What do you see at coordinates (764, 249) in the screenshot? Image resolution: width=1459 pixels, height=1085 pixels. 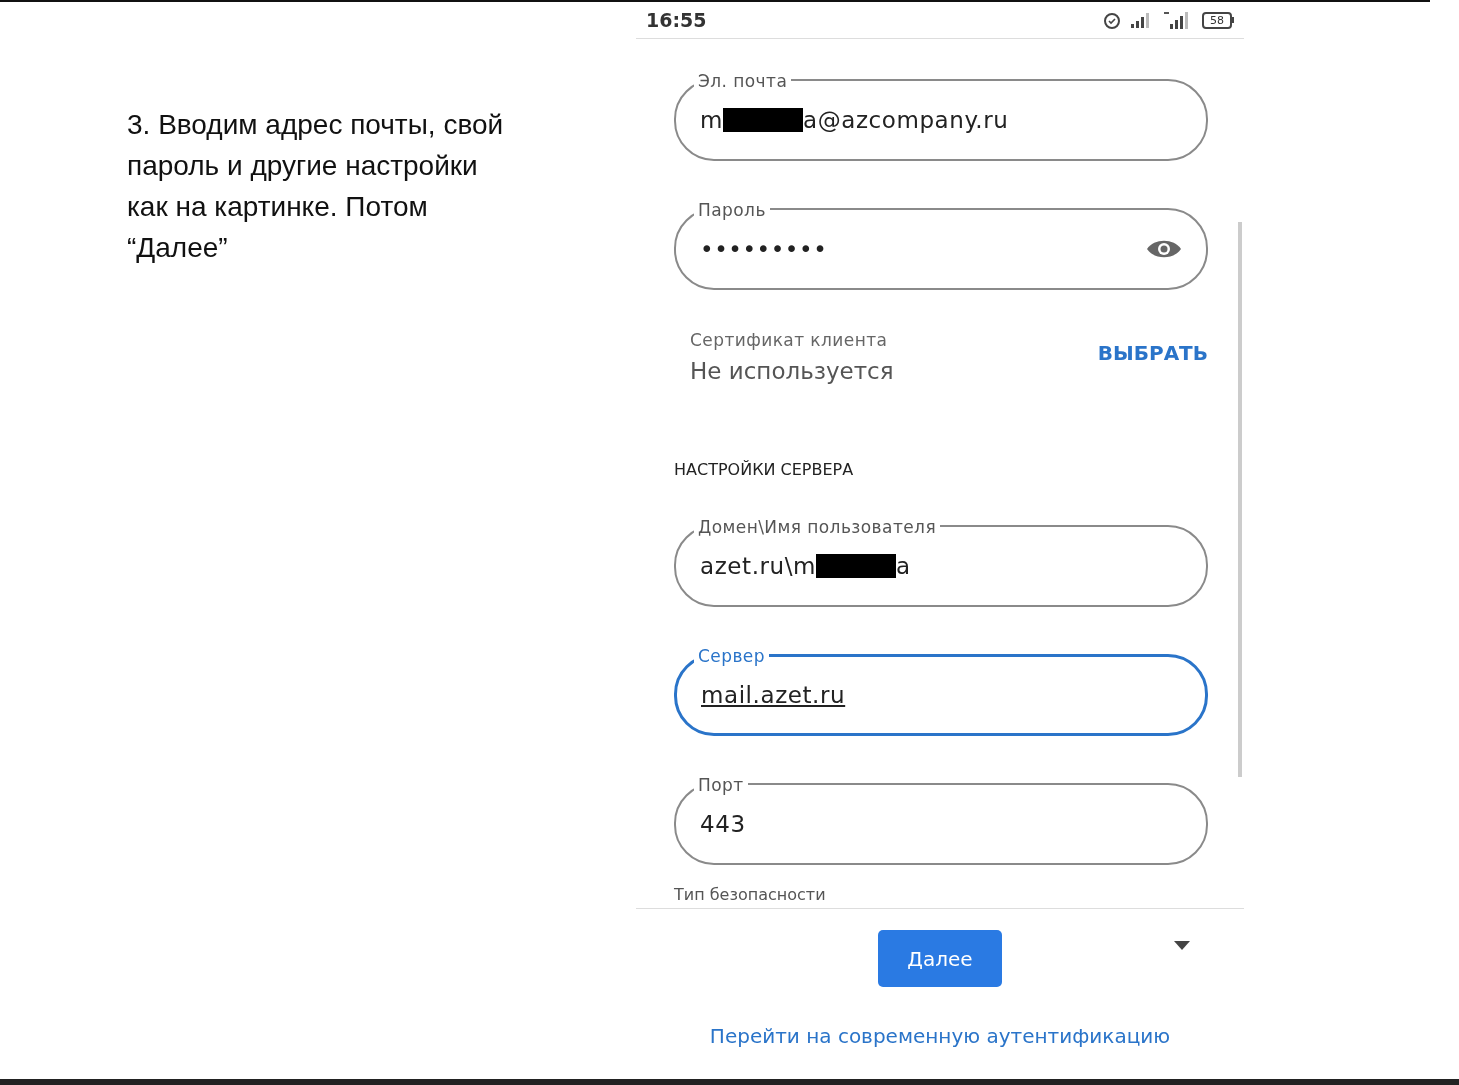 I see `field-value: •••••••••` at bounding box center [764, 249].